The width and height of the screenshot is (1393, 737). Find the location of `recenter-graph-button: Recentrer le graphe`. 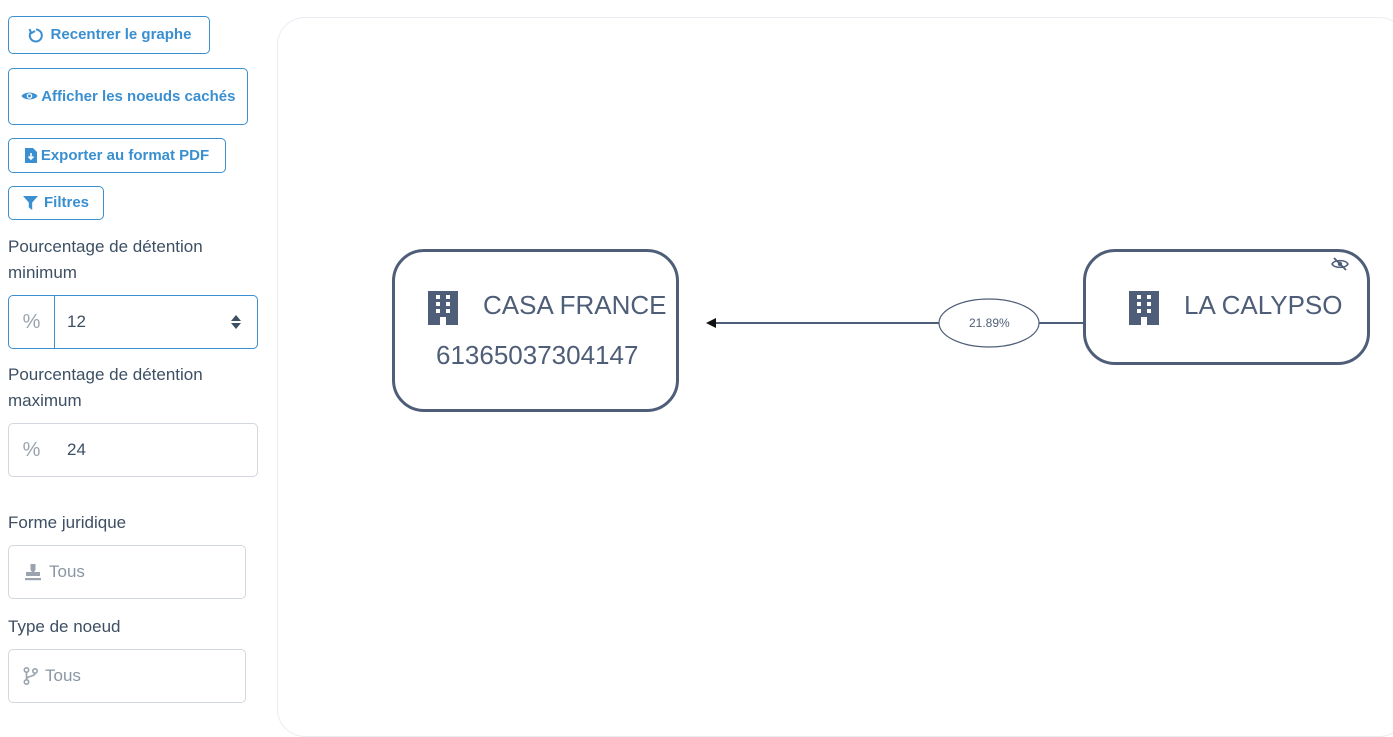

recenter-graph-button: Recentrer le graphe is located at coordinates (109, 35).